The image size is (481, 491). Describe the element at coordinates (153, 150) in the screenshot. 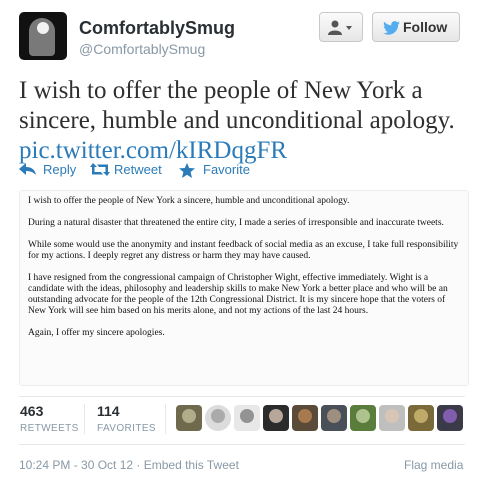

I see `media-link: pic.twitter.com/kIRDqgFR` at that location.